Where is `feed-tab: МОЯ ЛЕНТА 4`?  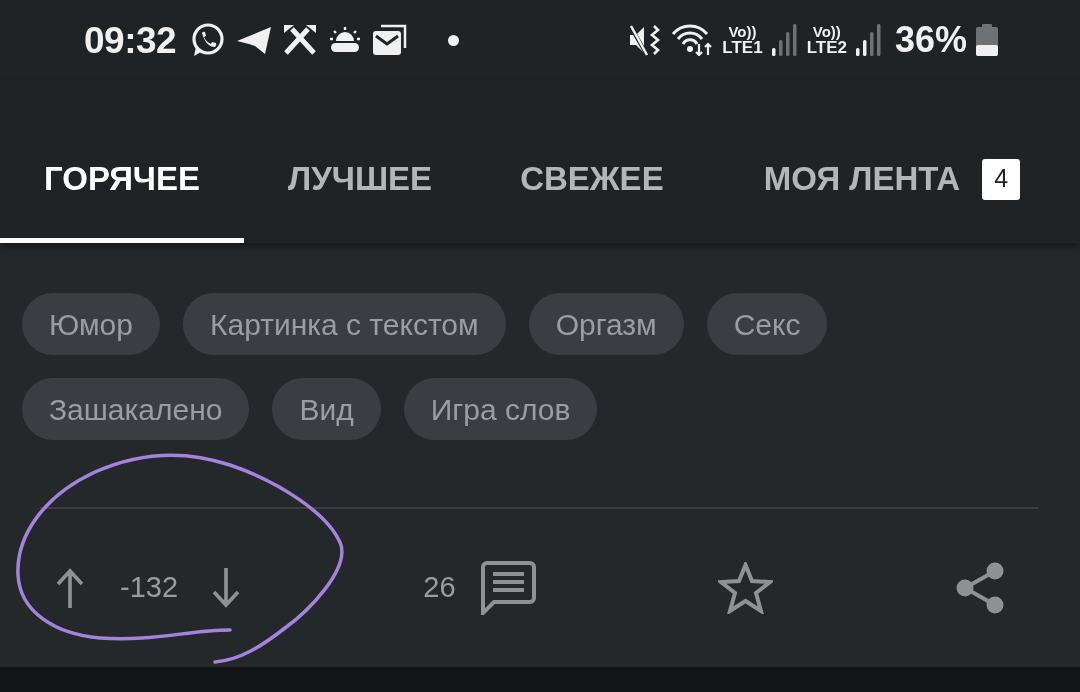 feed-tab: МОЯ ЛЕНТА 4 is located at coordinates (884, 181).